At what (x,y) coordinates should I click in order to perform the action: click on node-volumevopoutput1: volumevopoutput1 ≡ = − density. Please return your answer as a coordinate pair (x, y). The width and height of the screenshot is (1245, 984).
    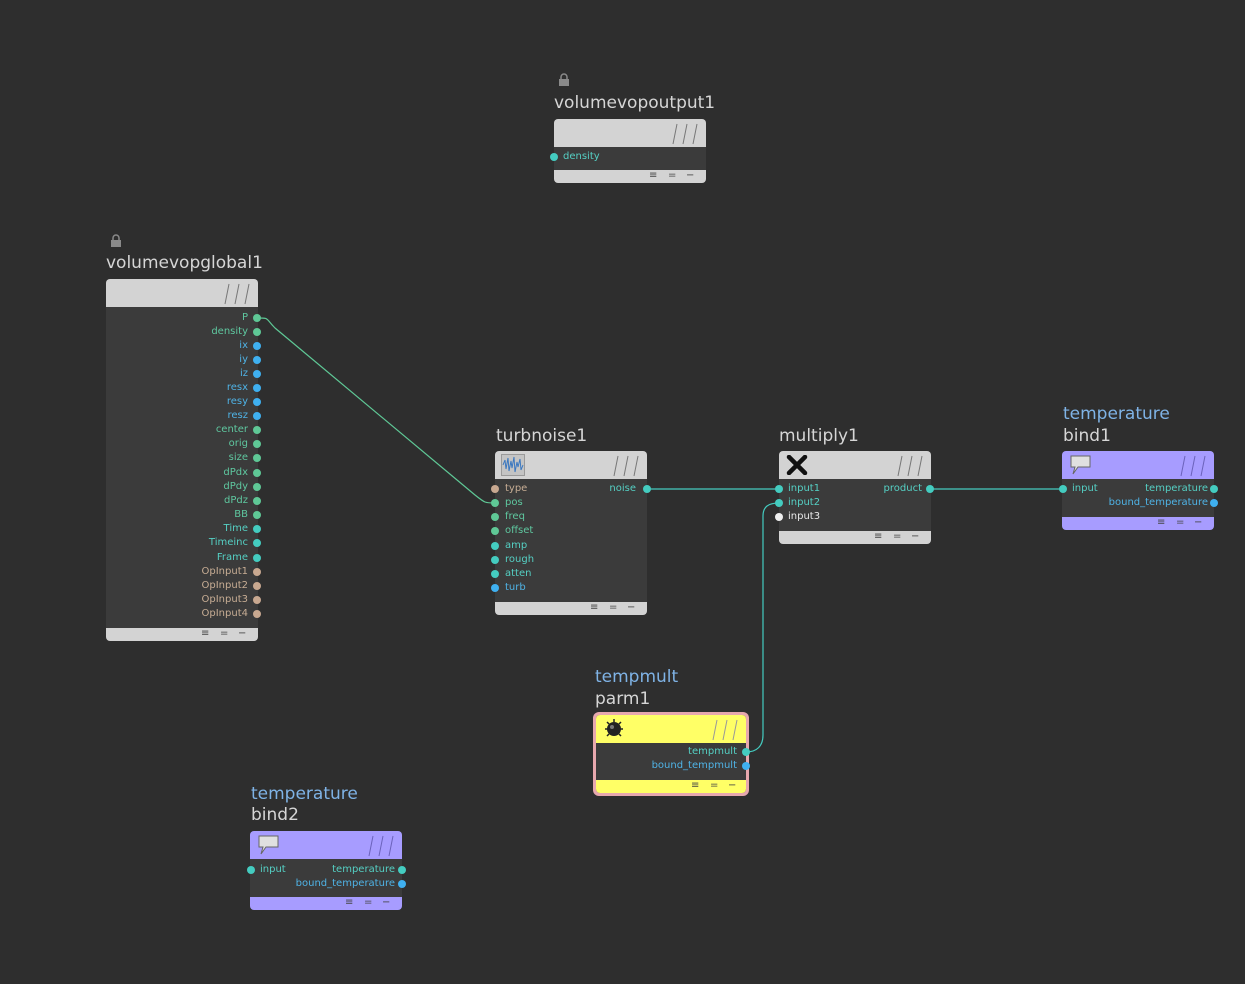
    Looking at the image, I should click on (637, 129).